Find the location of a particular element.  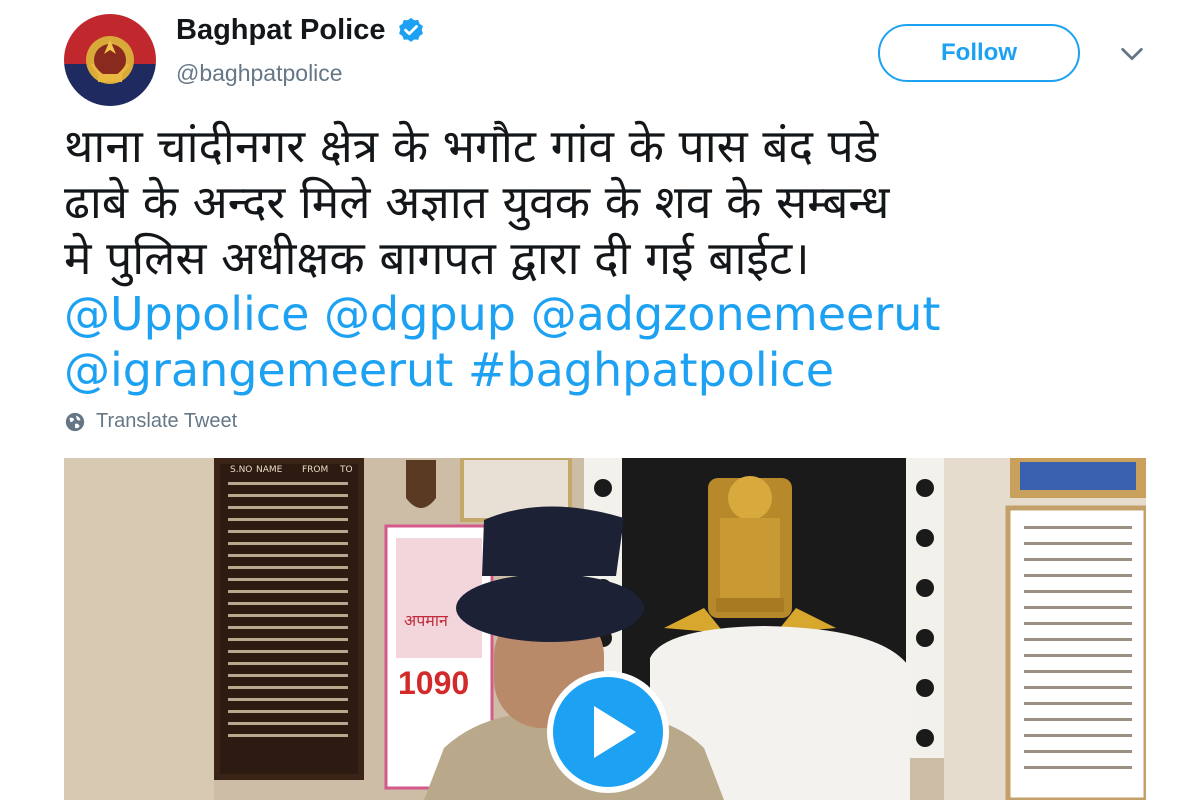

tweet-mentions-line: @Uppolice @dgpup @adgzonemeerut is located at coordinates (614, 314).